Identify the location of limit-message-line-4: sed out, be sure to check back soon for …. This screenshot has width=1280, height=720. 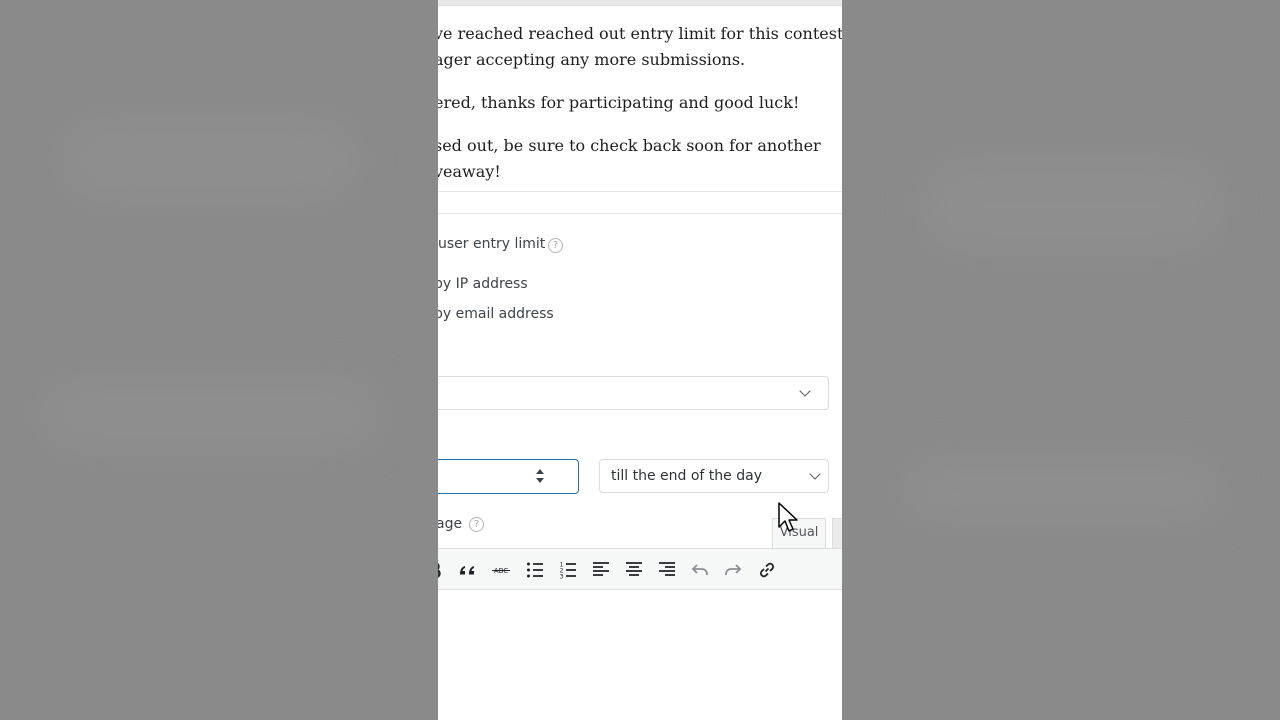
(629, 145).